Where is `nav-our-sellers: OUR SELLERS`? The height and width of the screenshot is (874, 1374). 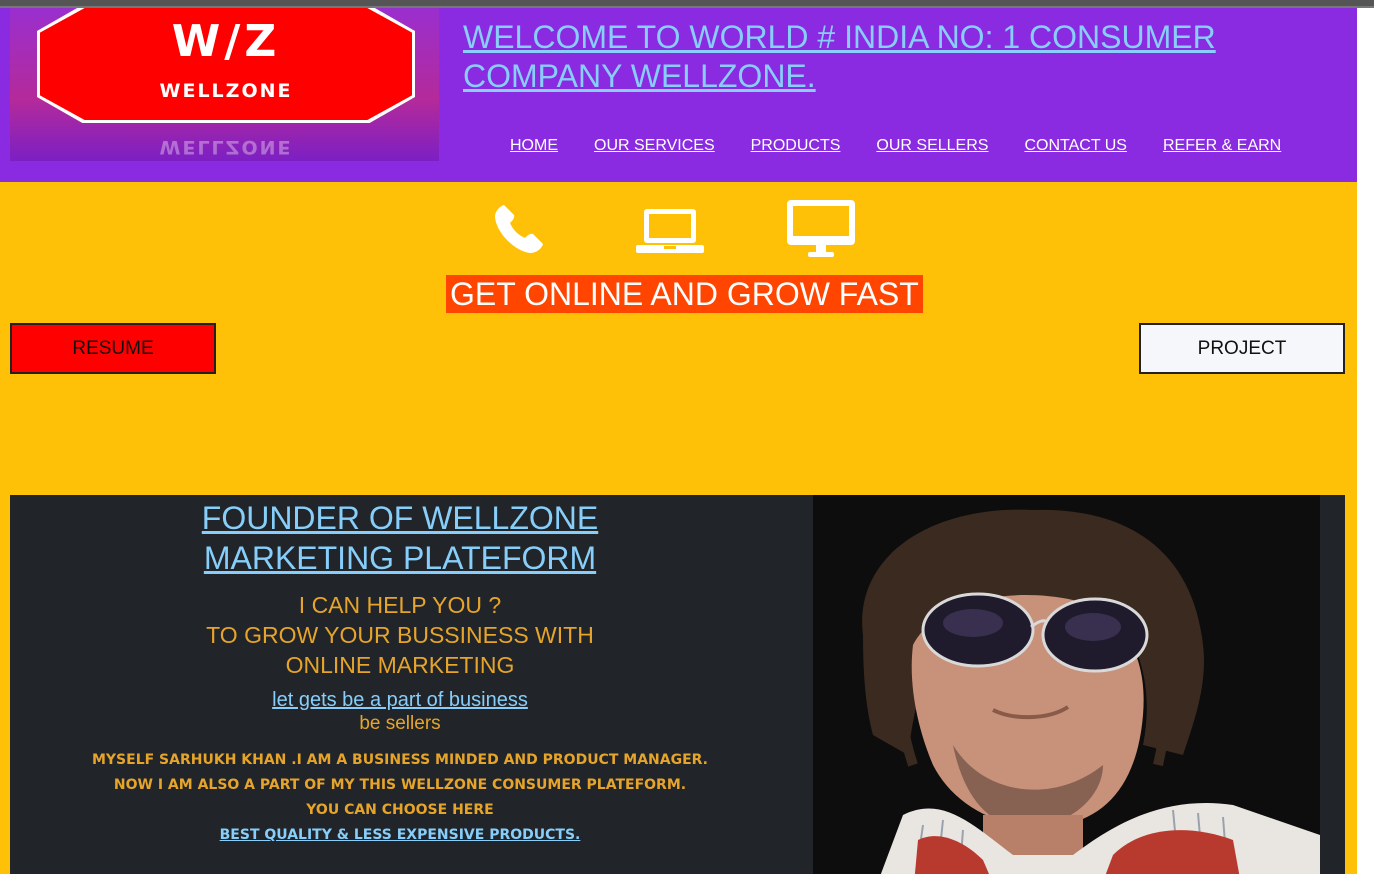 nav-our-sellers: OUR SELLERS is located at coordinates (932, 146).